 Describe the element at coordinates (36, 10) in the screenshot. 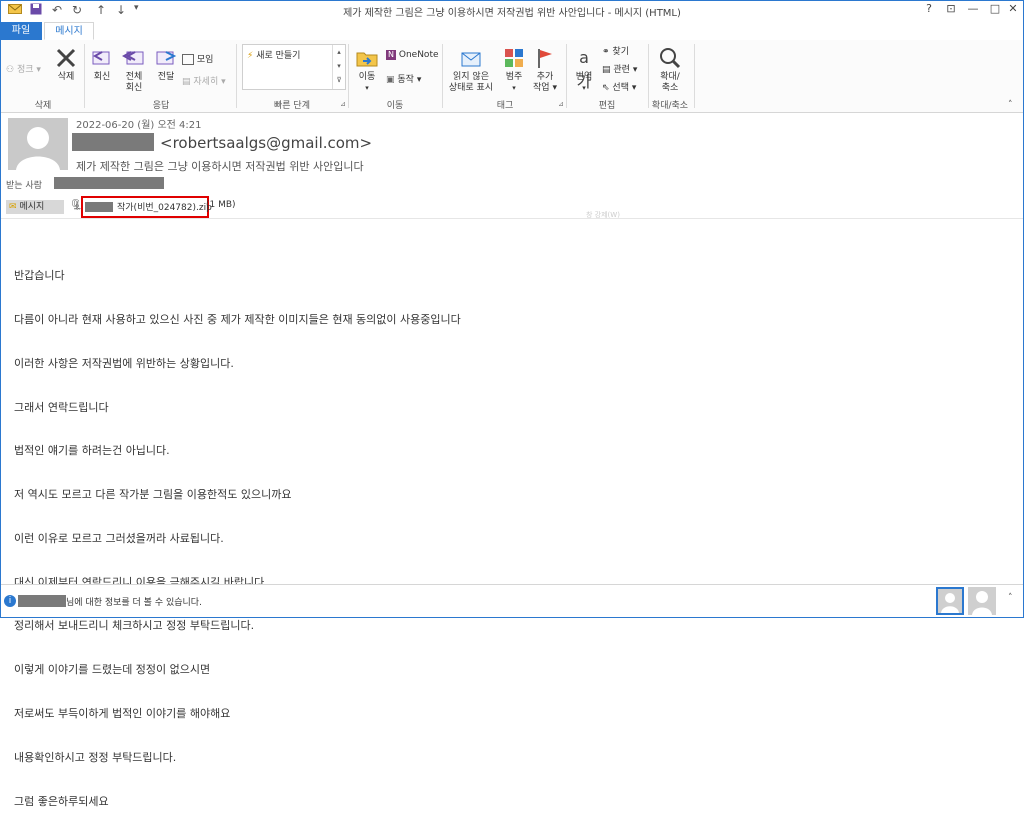

I see `save-icon` at that location.